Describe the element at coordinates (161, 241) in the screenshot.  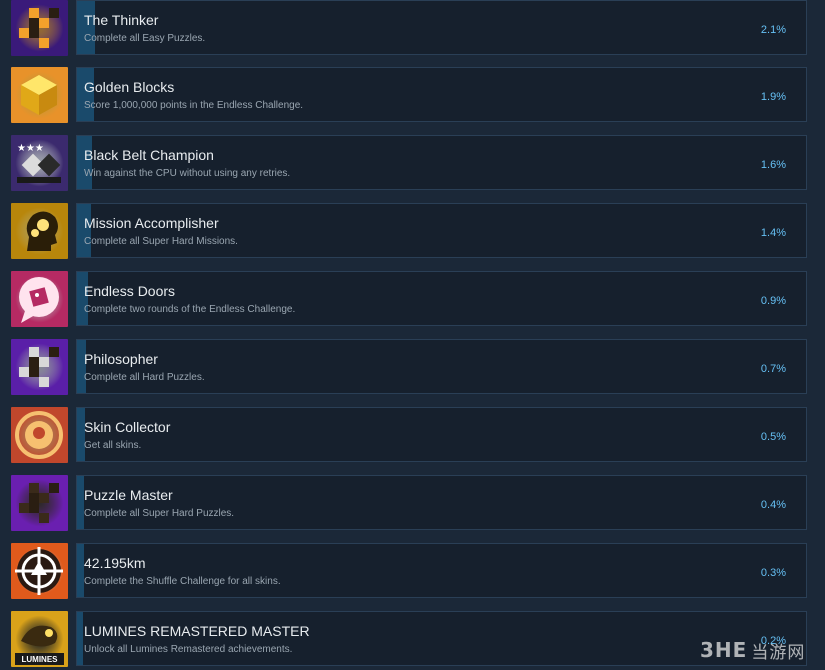
I see `achievement-description: Complete all Super Hard Missions.` at that location.